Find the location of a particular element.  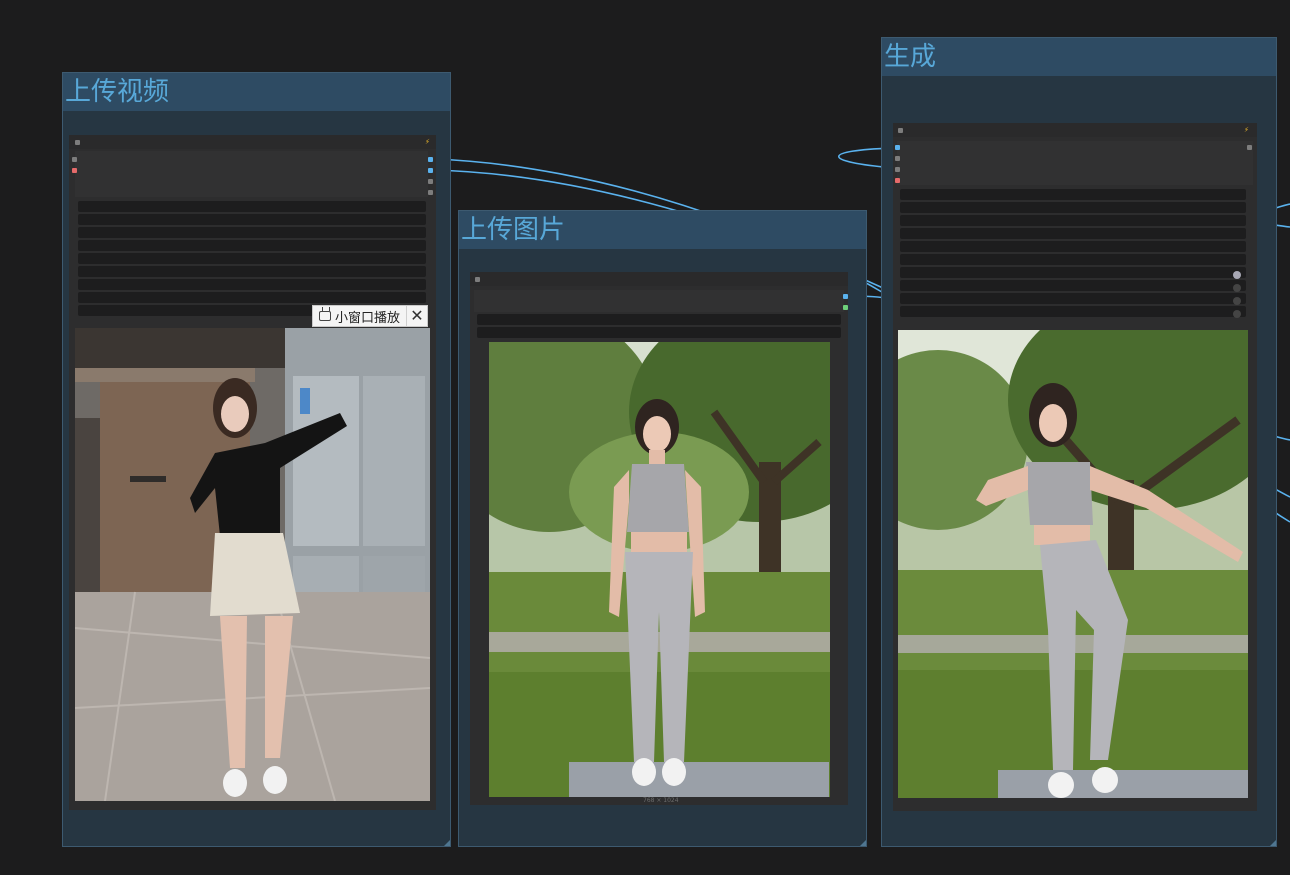

pip-overlay: 小窗口播放 ✕ is located at coordinates (370, 316).